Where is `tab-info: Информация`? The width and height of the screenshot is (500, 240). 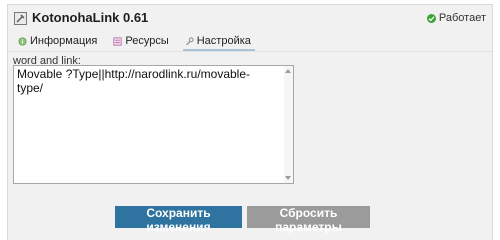
tab-info: Информация is located at coordinates (58, 41).